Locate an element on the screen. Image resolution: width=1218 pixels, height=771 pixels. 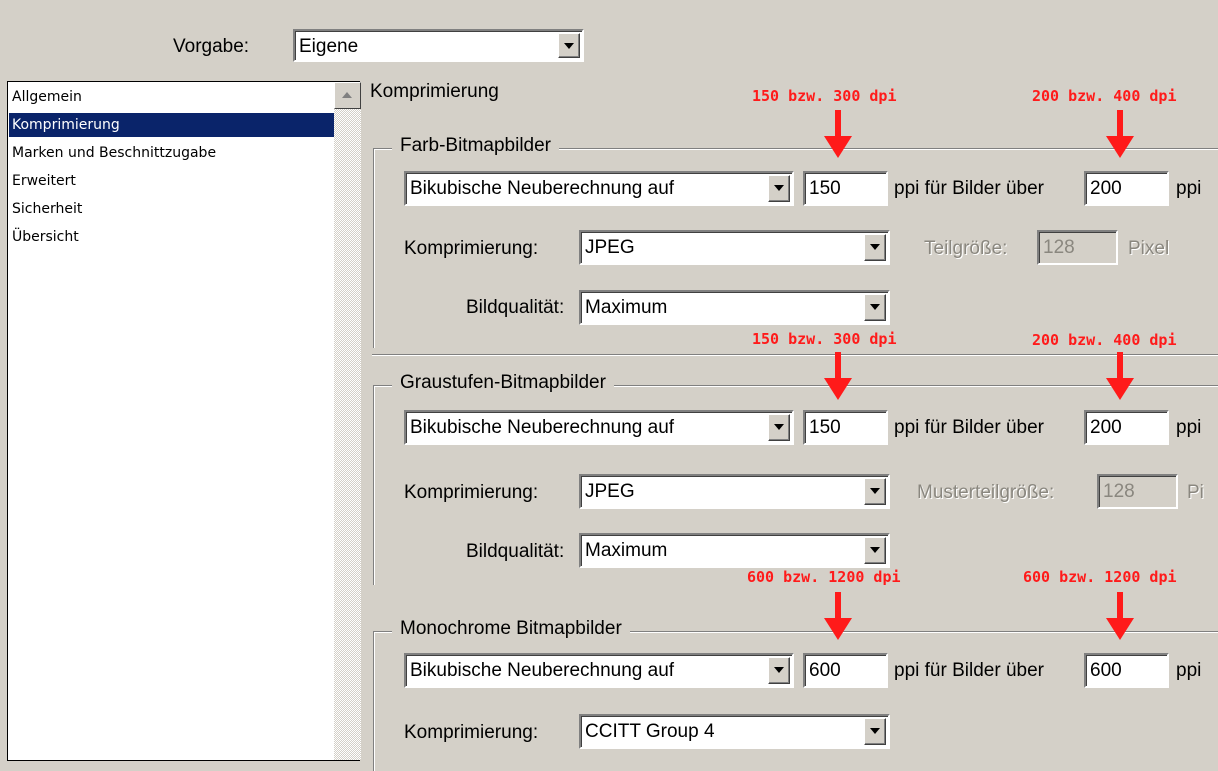
gray-tile-label: Musterteilgröße: is located at coordinates (986, 492).